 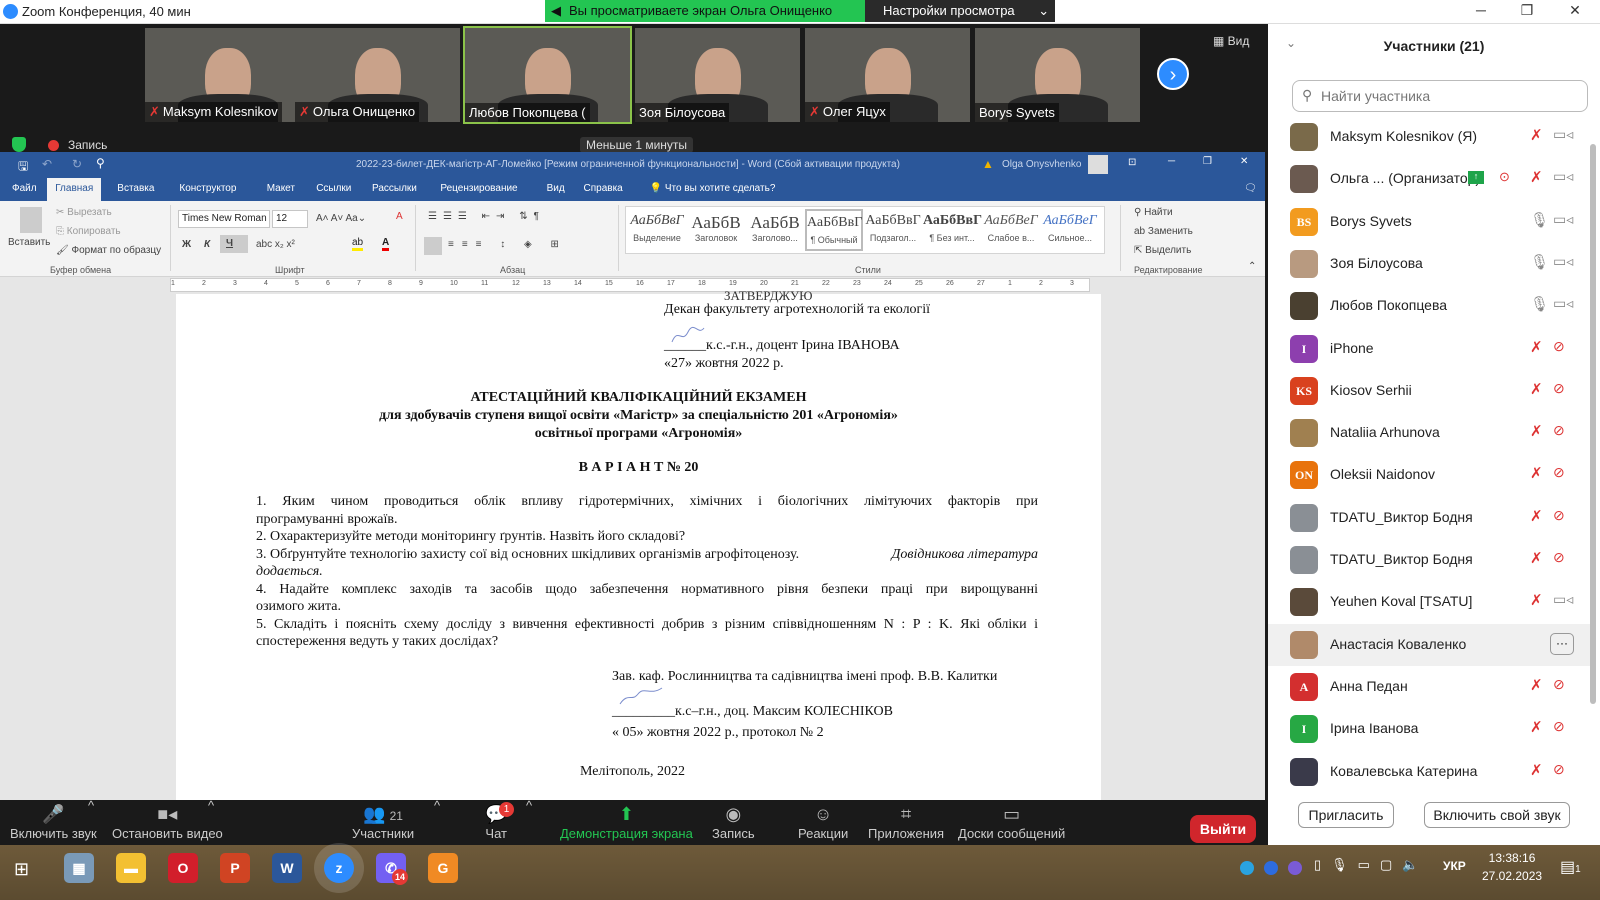 What do you see at coordinates (1429, 602) in the screenshot?
I see `participant-row: Yeuhen Koval [TSATU] ✗ ▭◃` at bounding box center [1429, 602].